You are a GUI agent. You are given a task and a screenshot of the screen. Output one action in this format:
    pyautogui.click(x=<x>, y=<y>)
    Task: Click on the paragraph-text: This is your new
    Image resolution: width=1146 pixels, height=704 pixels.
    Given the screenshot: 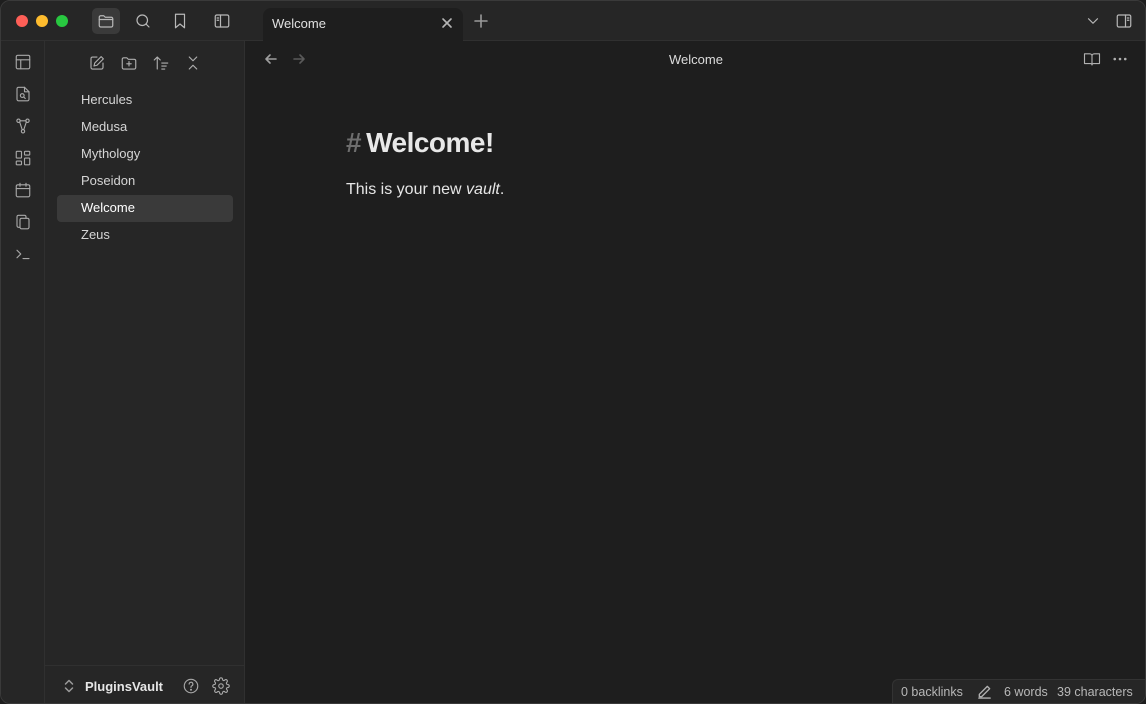 What is the action you would take?
    pyautogui.click(x=406, y=189)
    